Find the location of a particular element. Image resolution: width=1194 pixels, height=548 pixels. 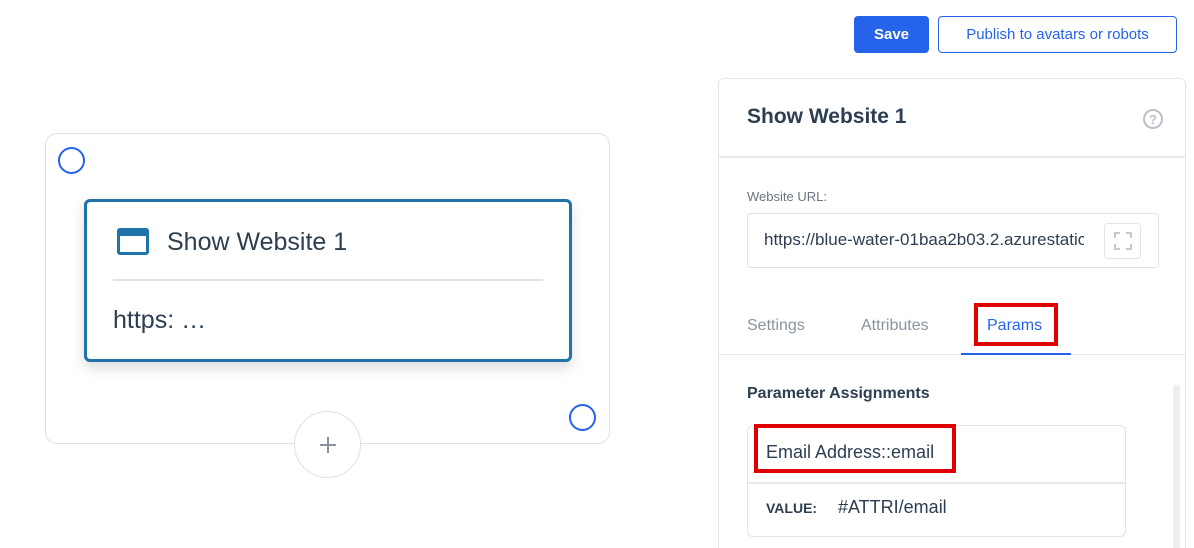

parameter-assignments-heading: Parameter Assignments is located at coordinates (838, 393).